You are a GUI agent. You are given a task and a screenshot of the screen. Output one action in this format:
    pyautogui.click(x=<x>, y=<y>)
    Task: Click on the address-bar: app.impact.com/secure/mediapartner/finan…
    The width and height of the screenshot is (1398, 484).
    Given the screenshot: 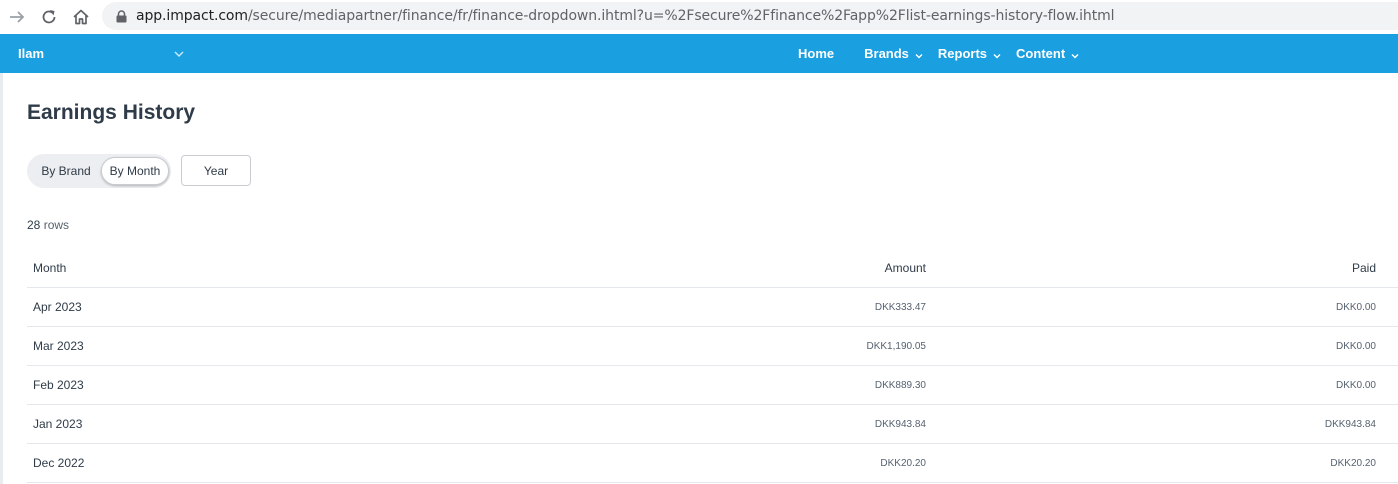 What is the action you would take?
    pyautogui.click(x=750, y=16)
    